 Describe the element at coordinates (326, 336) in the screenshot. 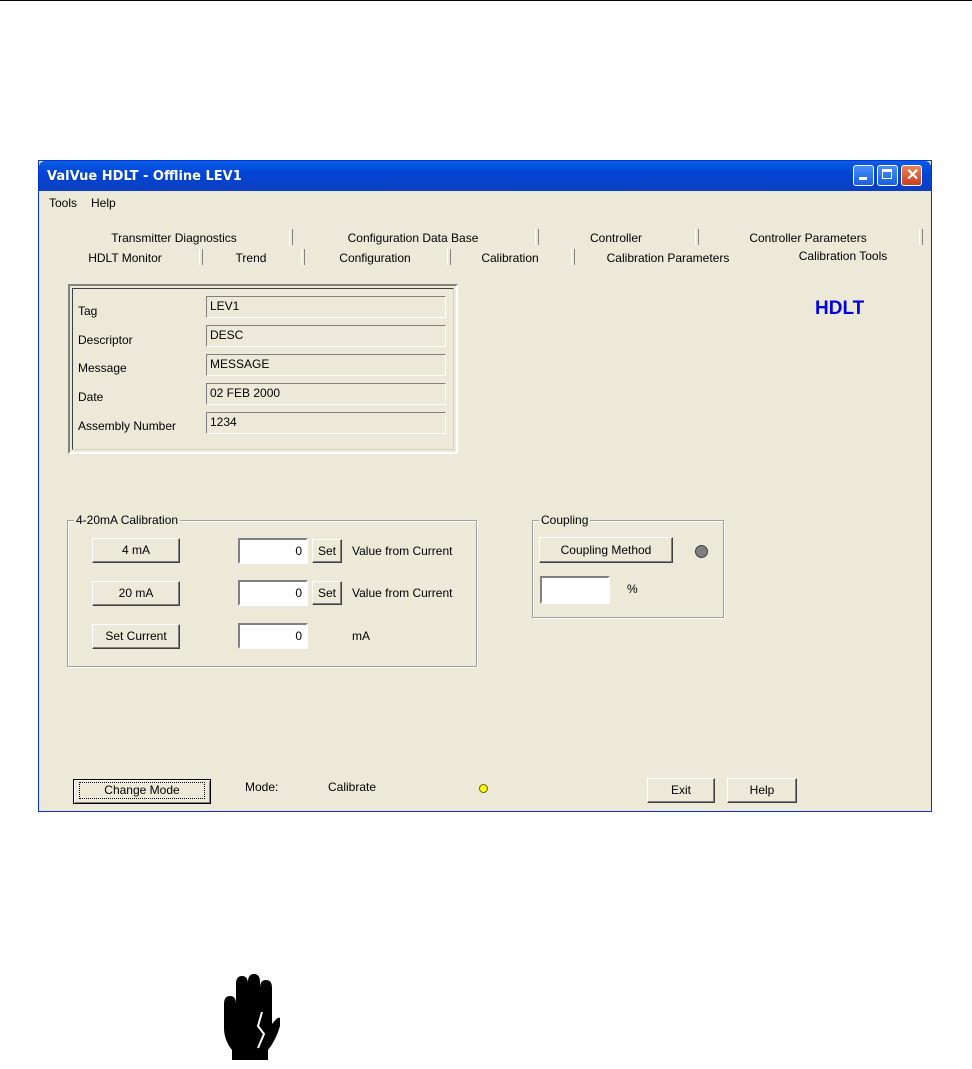

I see `descriptor-field: DESC` at that location.